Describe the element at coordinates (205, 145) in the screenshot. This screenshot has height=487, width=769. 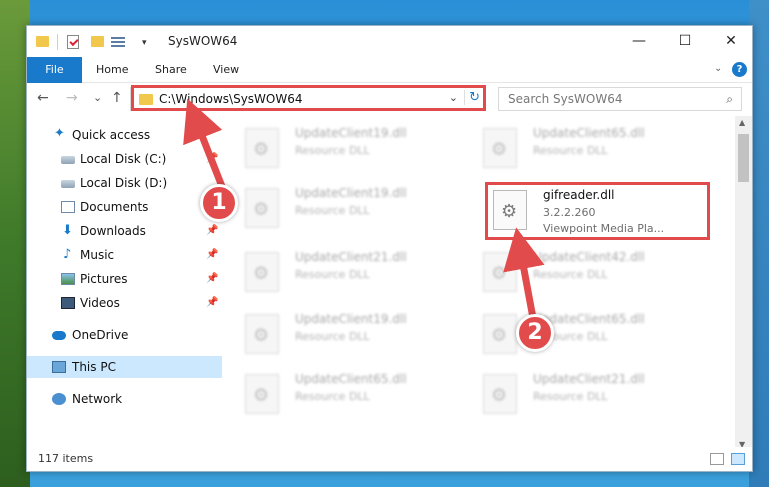
I see `arrow-to-address-bar` at that location.